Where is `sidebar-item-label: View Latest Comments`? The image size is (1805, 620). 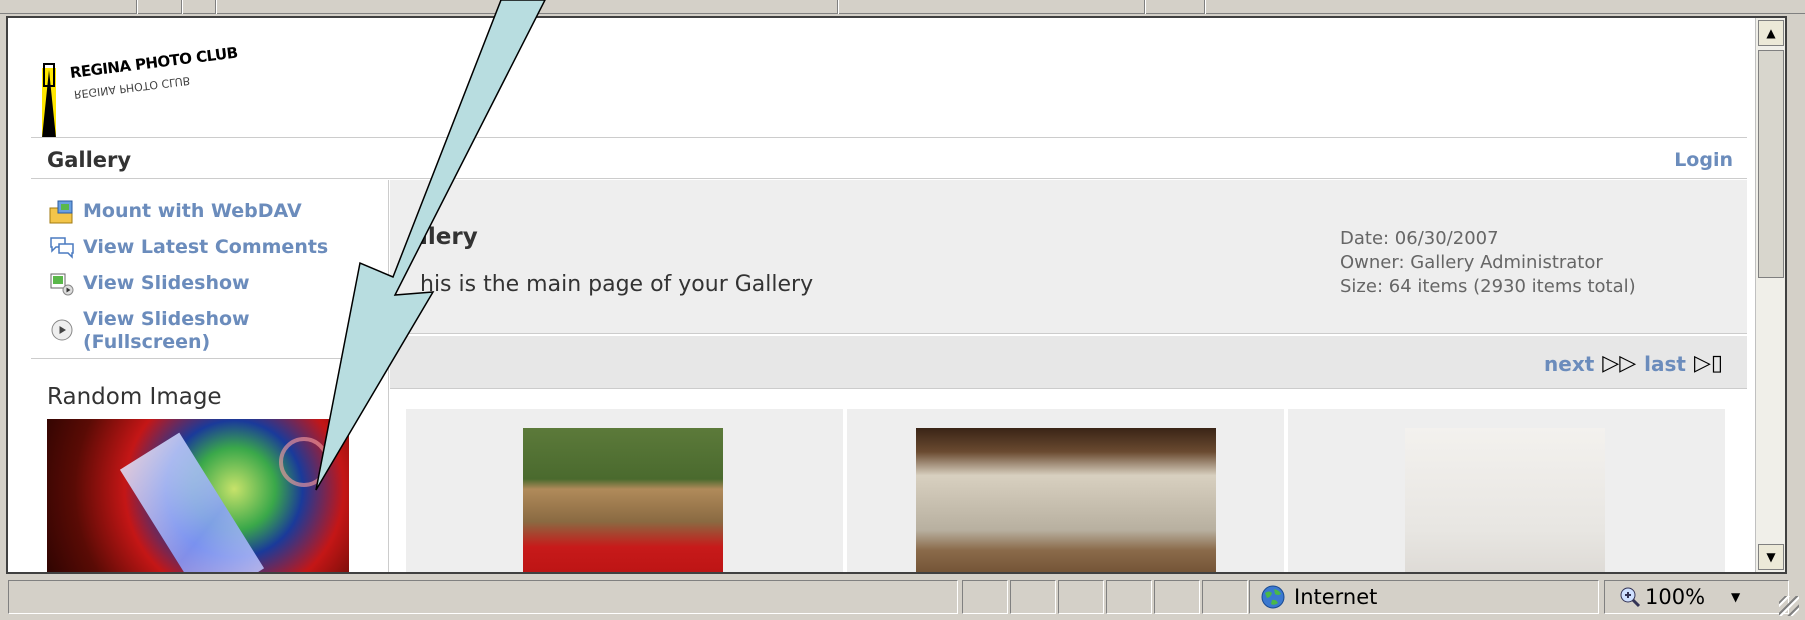 sidebar-item-label: View Latest Comments is located at coordinates (206, 247).